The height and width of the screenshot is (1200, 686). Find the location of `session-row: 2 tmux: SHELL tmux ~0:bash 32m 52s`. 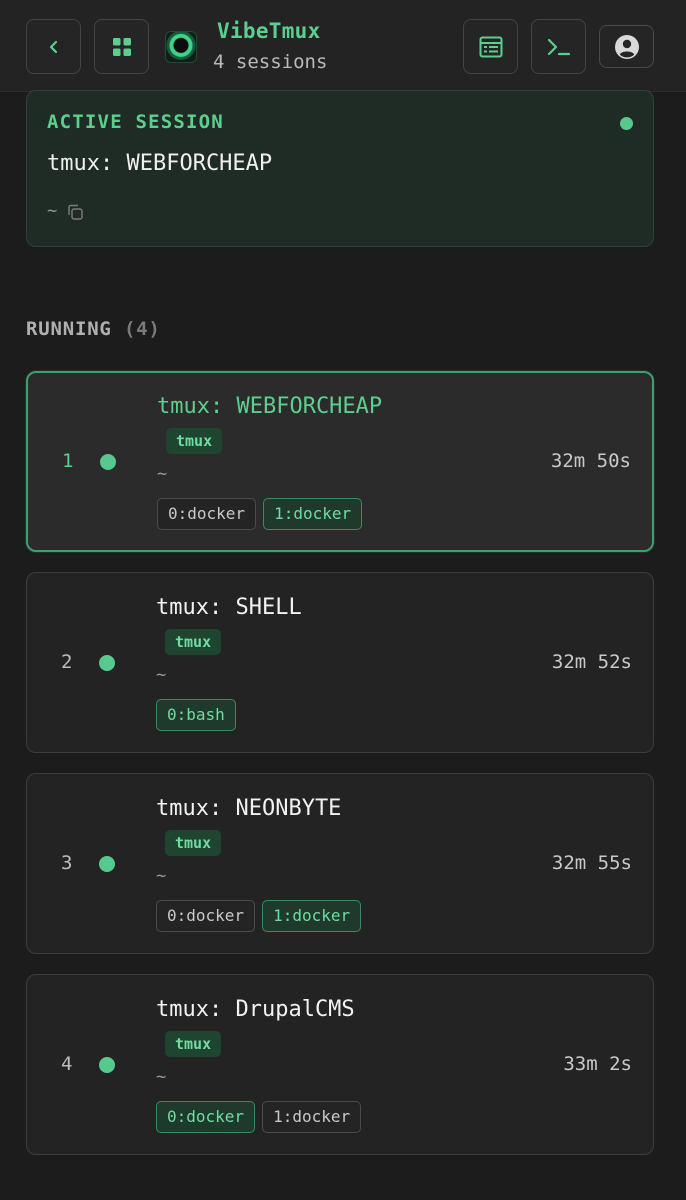

session-row: 2 tmux: SHELL tmux ~0:bash 32m 52s is located at coordinates (340, 662).